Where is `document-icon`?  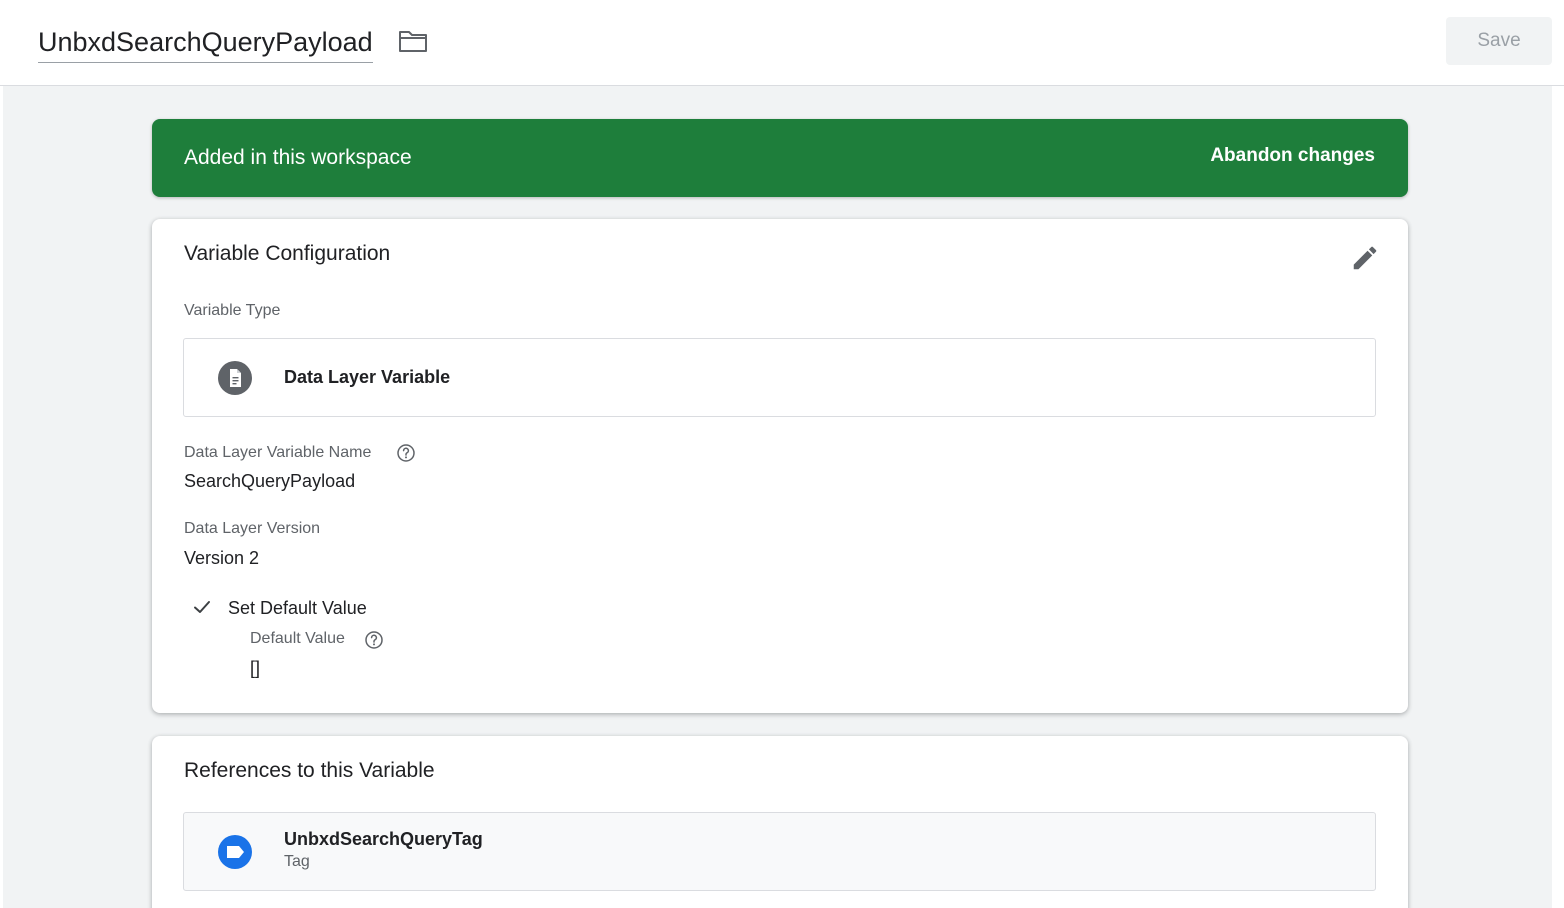
document-icon is located at coordinates (235, 378).